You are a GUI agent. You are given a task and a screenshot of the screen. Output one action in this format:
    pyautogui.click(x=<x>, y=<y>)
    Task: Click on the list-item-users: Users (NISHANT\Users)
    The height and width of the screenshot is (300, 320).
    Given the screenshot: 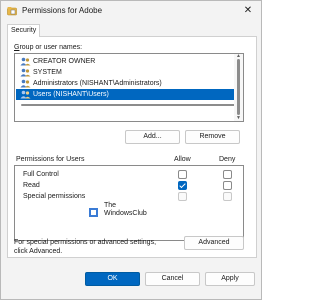 What is the action you would take?
    pyautogui.click(x=125, y=94)
    